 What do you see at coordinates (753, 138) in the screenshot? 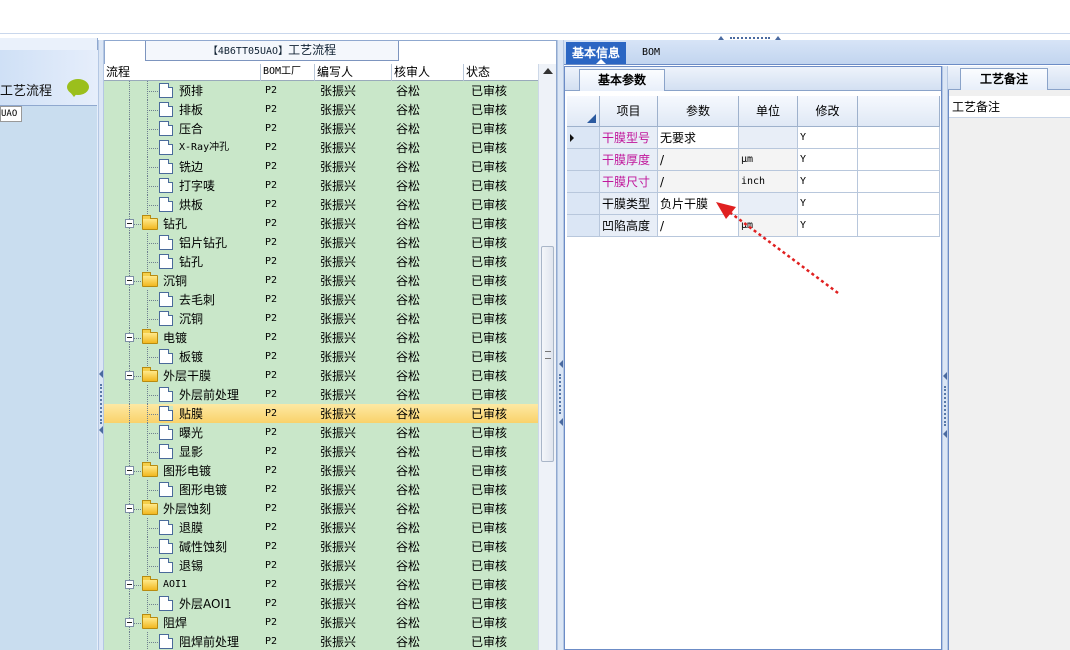
I see `param-row: 干膜型号 无要求 Y` at bounding box center [753, 138].